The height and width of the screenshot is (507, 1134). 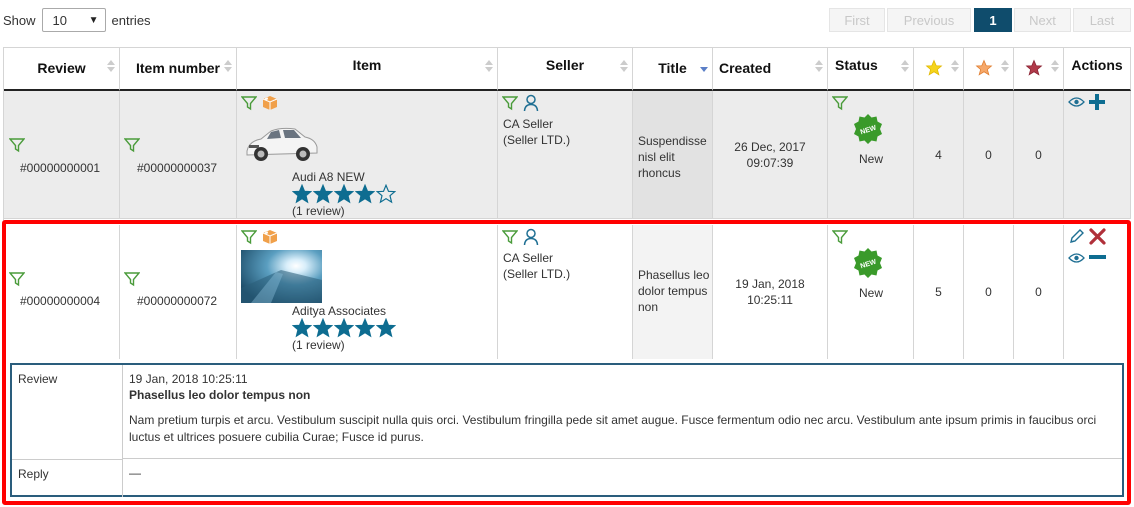 I want to click on column-header-review-label: Review, so click(x=61, y=68).